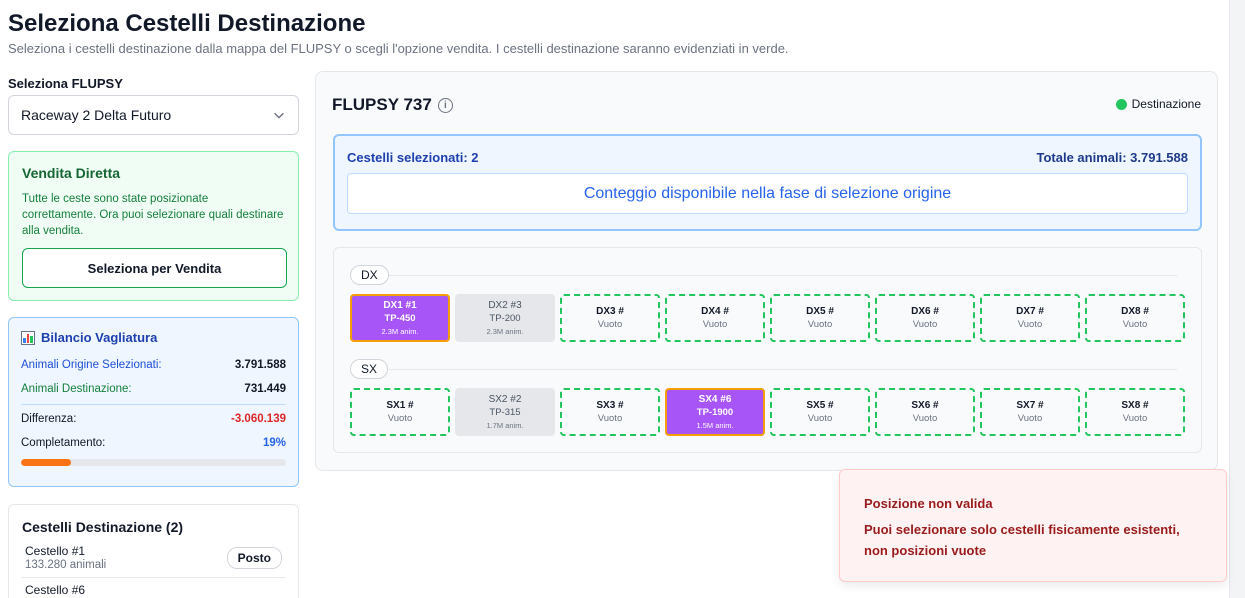 Image resolution: width=1245 pixels, height=598 pixels. Describe the element at coordinates (96, 115) in the screenshot. I see `flupsy-select-value: Raceway 2 Delta Futuro` at that location.